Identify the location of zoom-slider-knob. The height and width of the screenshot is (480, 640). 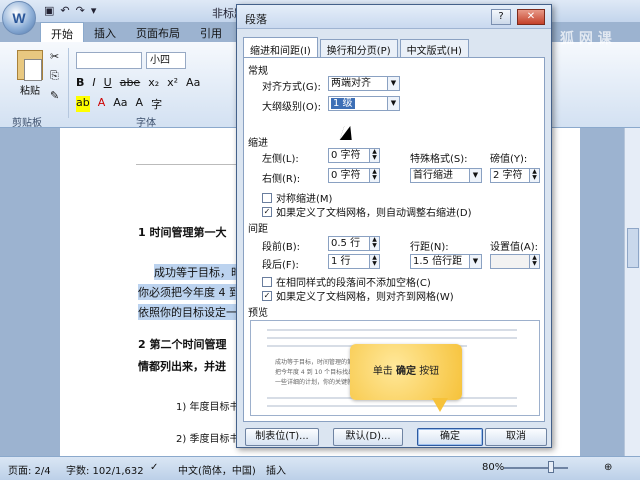
(551, 467).